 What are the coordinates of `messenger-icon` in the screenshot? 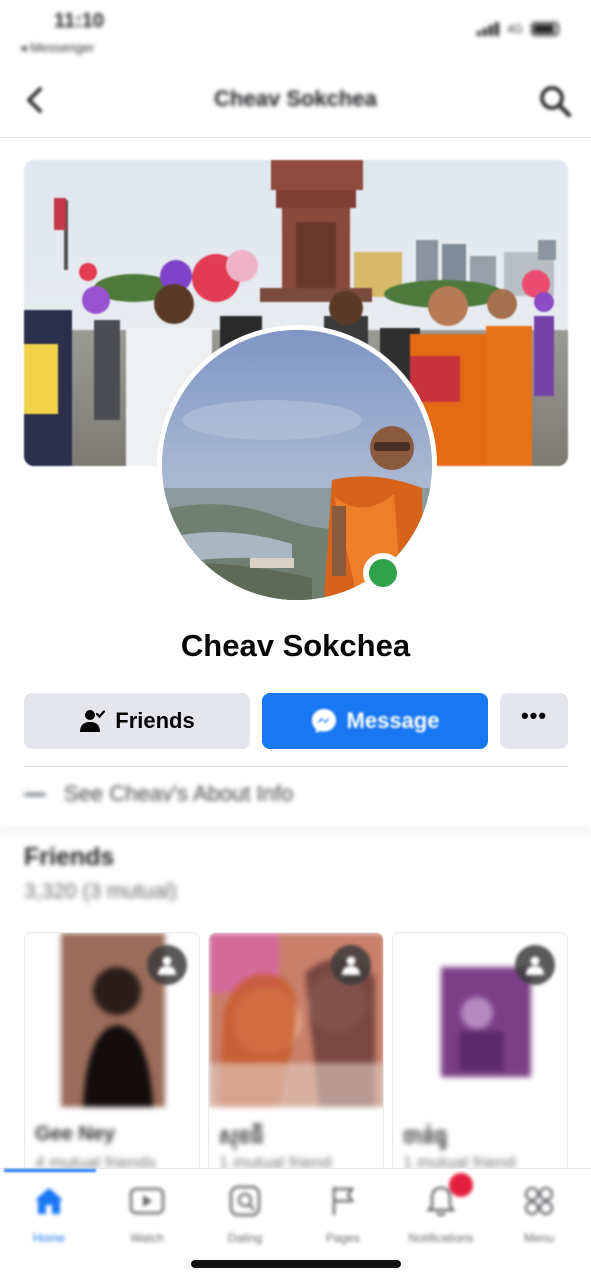 It's located at (323, 721).